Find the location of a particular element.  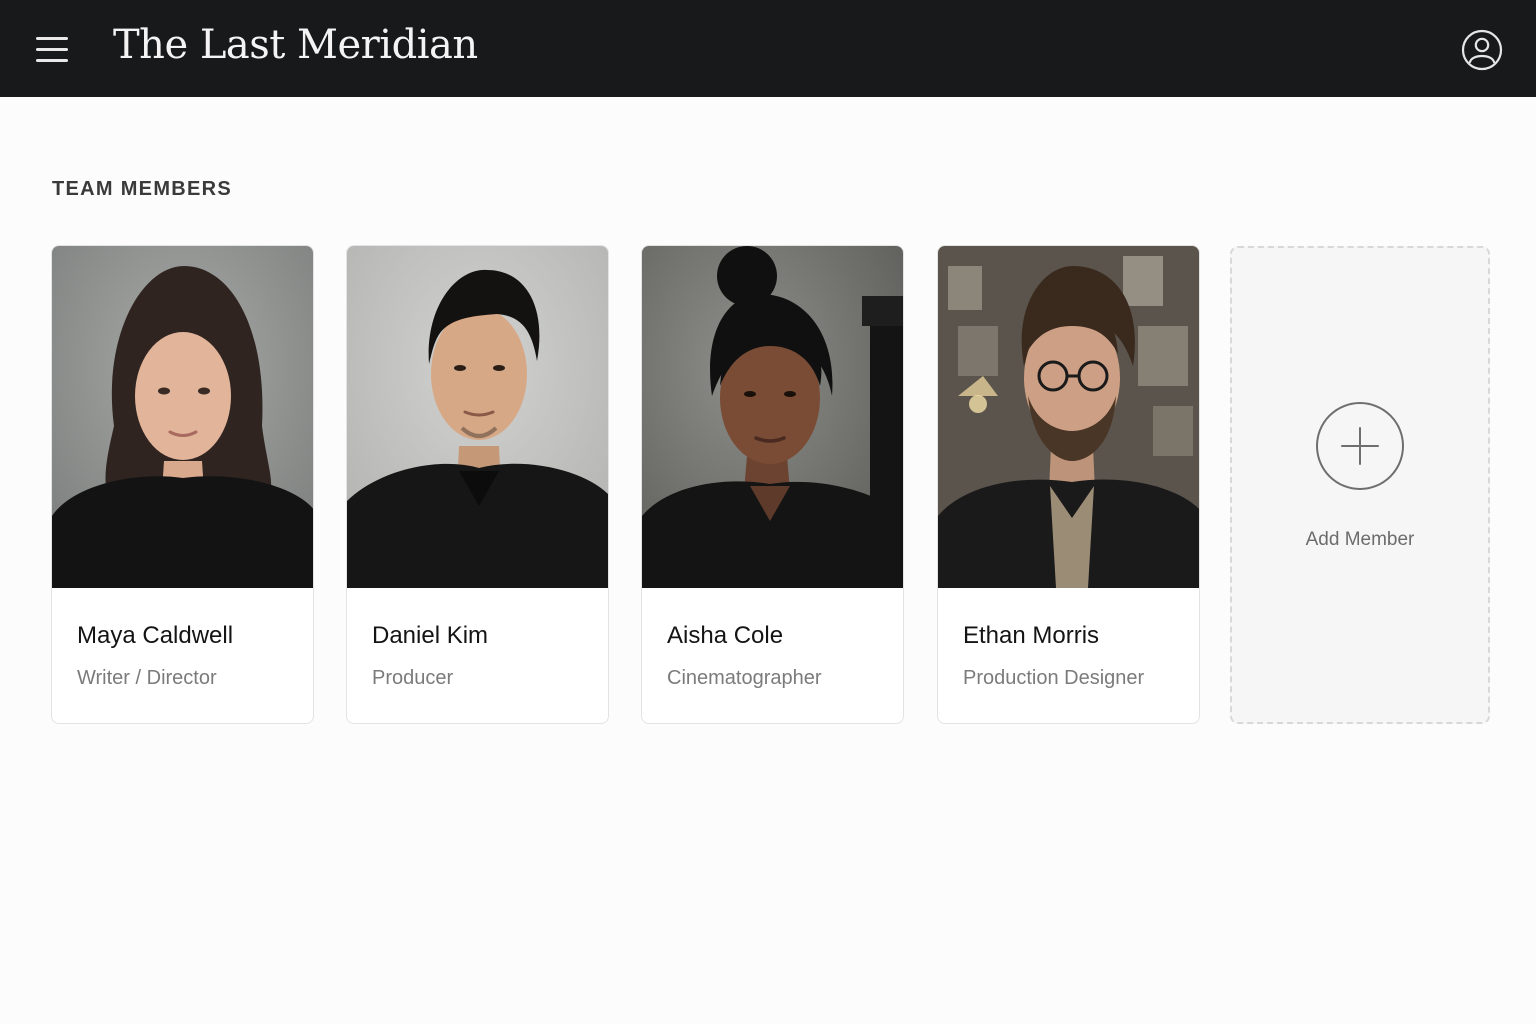

user-account-icon is located at coordinates (1482, 50).